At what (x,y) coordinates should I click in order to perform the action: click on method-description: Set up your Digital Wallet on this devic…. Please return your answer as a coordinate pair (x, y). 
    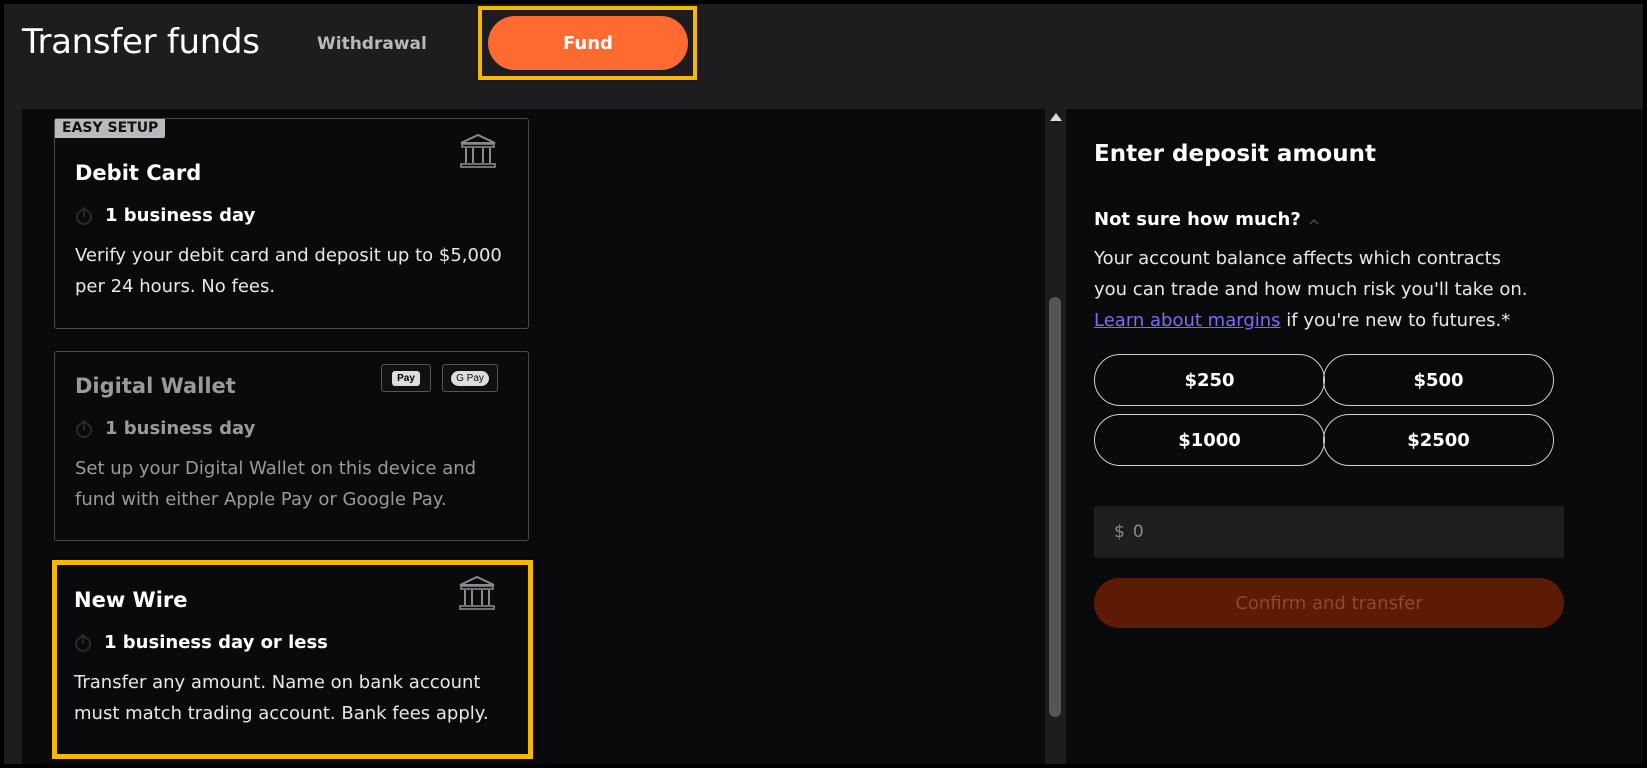
    Looking at the image, I should click on (276, 484).